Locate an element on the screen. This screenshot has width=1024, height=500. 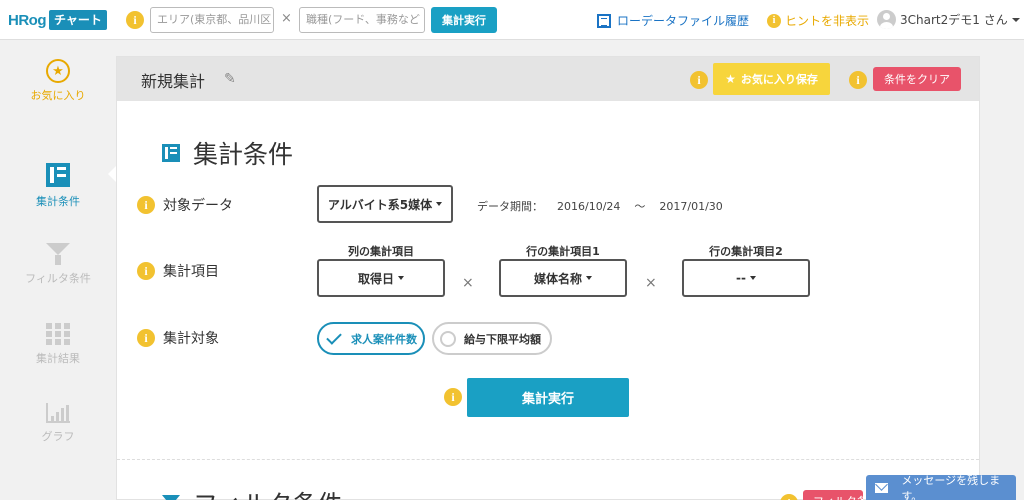
bar-chart-icon is located at coordinates (58, 413).